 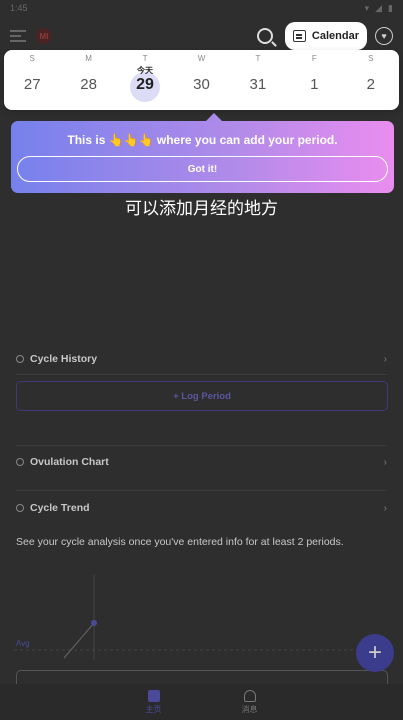 What do you see at coordinates (23, 643) in the screenshot?
I see `avg-label: Avg` at bounding box center [23, 643].